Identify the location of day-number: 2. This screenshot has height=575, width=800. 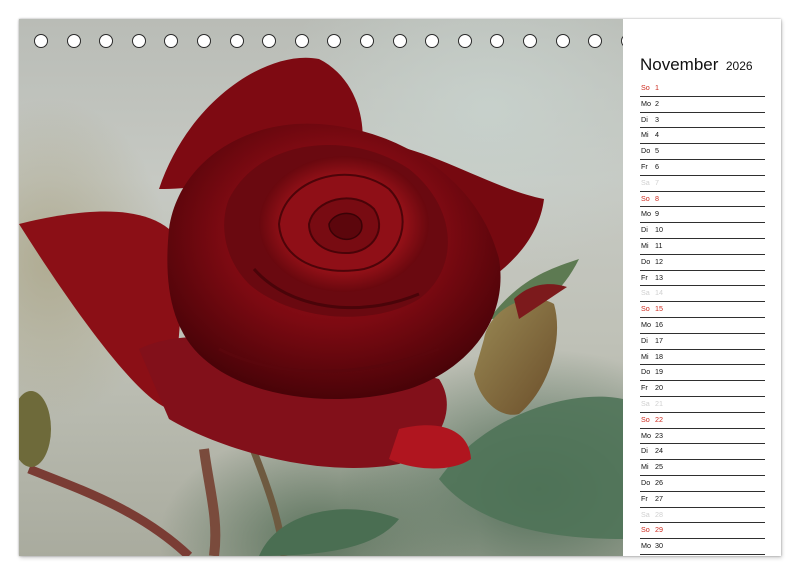
(657, 103).